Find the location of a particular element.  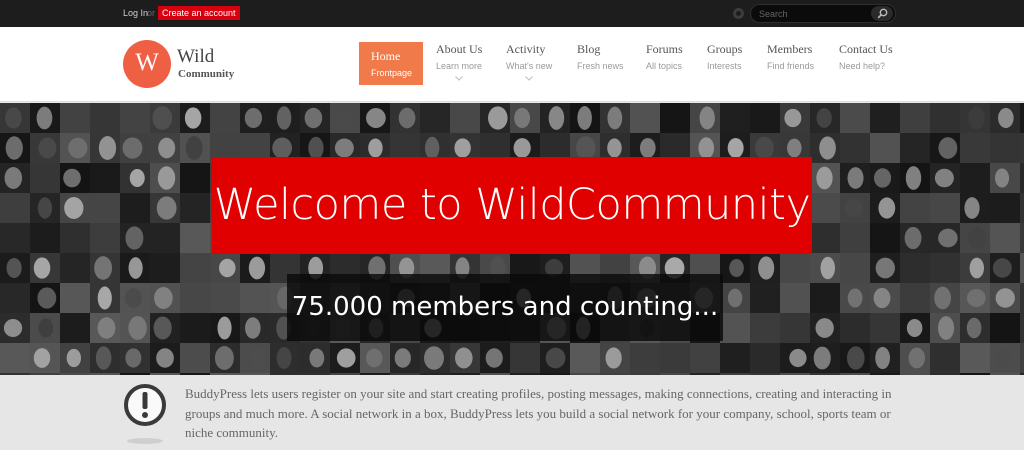

nav-item-groups: Groups Interests is located at coordinates (724, 64).